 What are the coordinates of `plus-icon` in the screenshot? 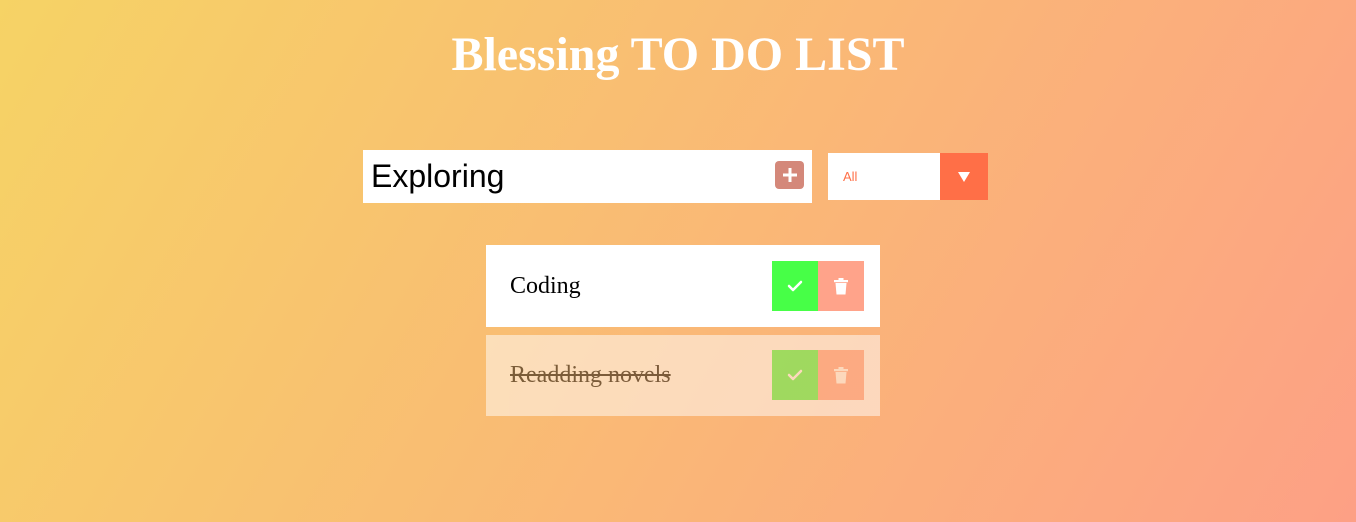 It's located at (789, 175).